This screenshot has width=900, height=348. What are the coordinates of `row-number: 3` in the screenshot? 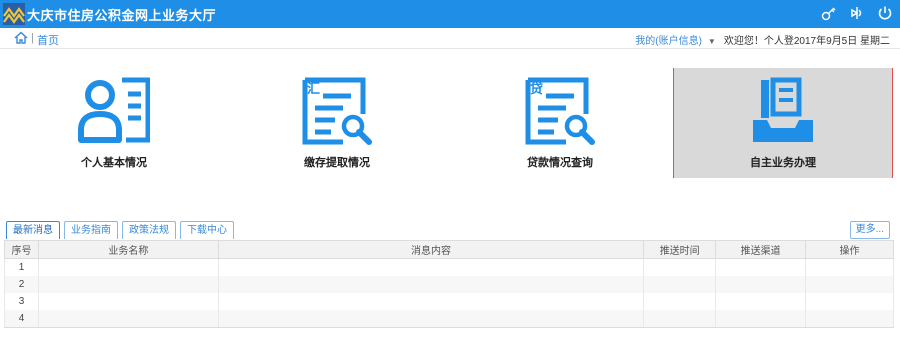 It's located at (21, 301).